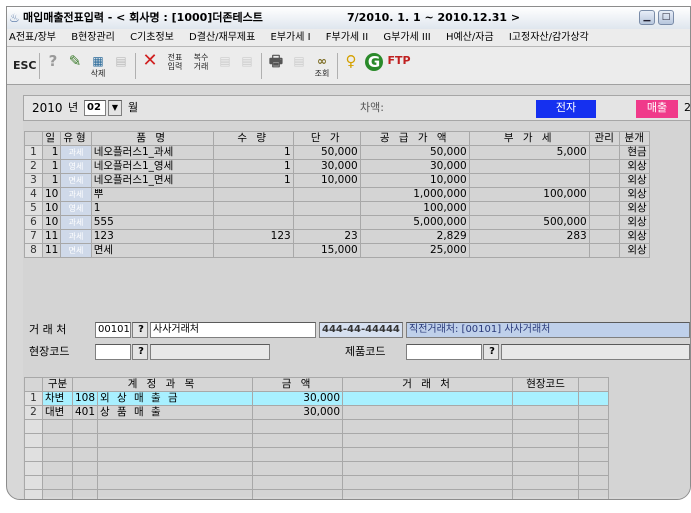 Image resolution: width=691 pixels, height=513 pixels. What do you see at coordinates (414, 152) in the screenshot?
I see `supply-cell: 50,000` at bounding box center [414, 152].